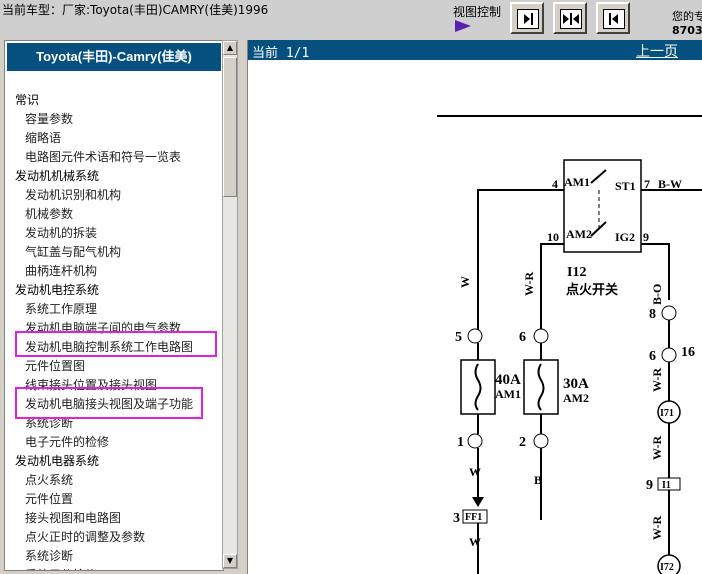  Describe the element at coordinates (670, 184) in the screenshot. I see `wire-label: B-W` at that location.